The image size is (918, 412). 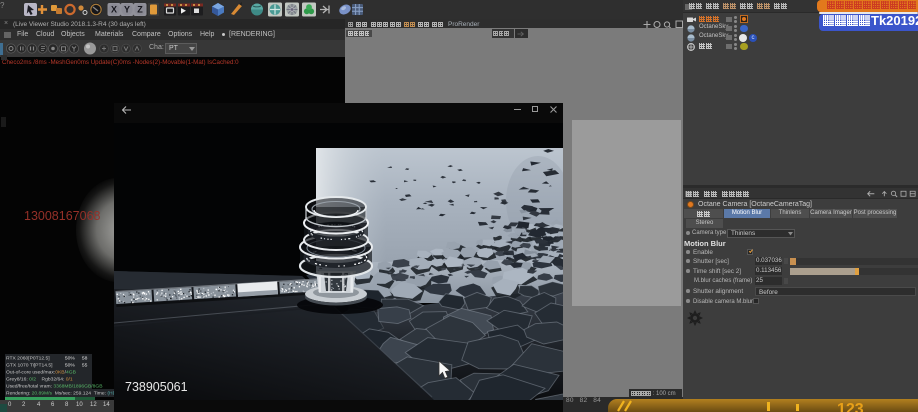 I want to click on svg-text: 738905061, so click(x=156, y=387).